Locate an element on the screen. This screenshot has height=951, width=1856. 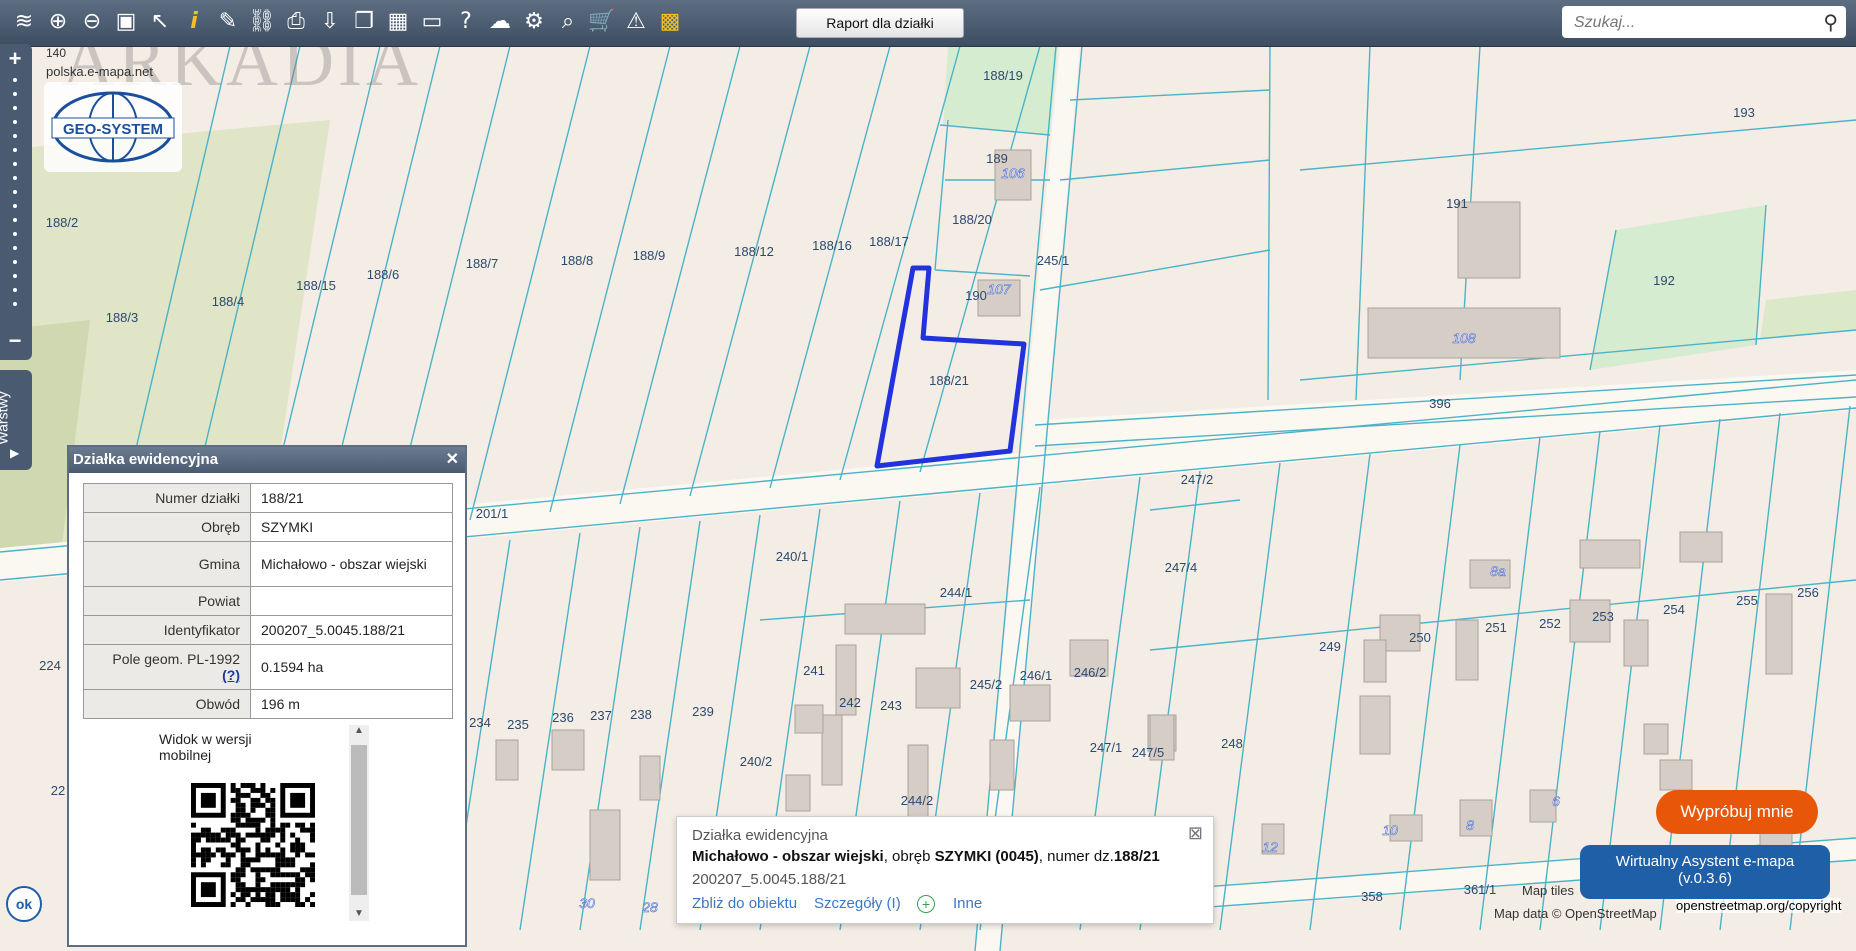
popup-obreb: SZYMKI (0045) is located at coordinates (986, 856).